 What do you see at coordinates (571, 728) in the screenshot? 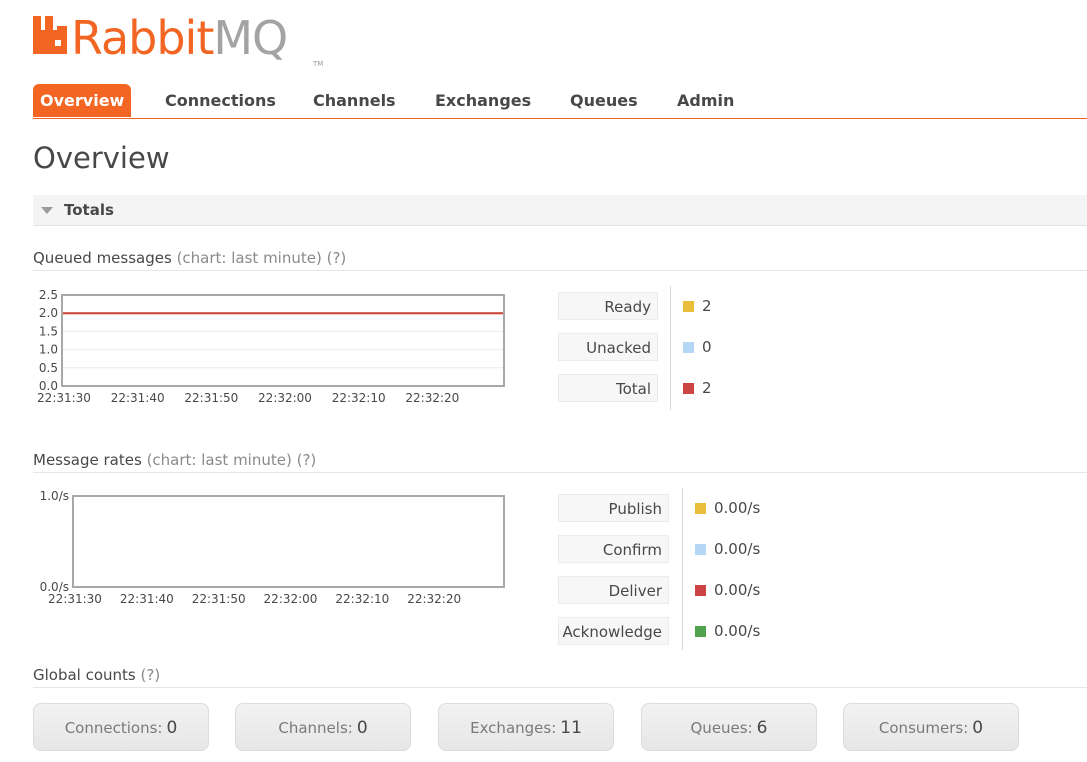
I see `count-value: 11` at bounding box center [571, 728].